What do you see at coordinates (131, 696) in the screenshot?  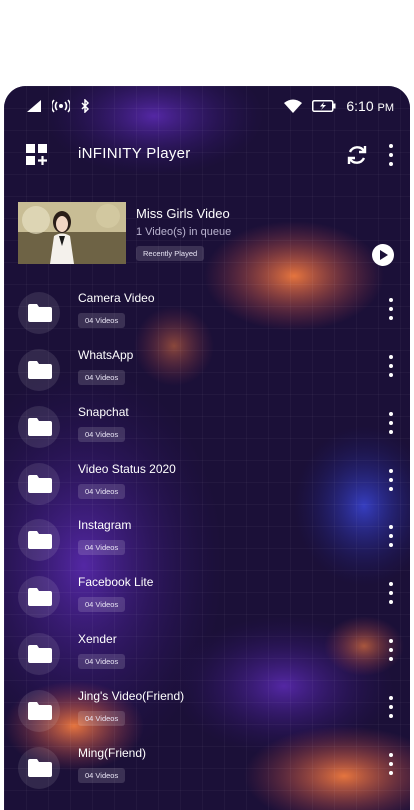 I see `folder-name: Jing's Video(Friend)` at bounding box center [131, 696].